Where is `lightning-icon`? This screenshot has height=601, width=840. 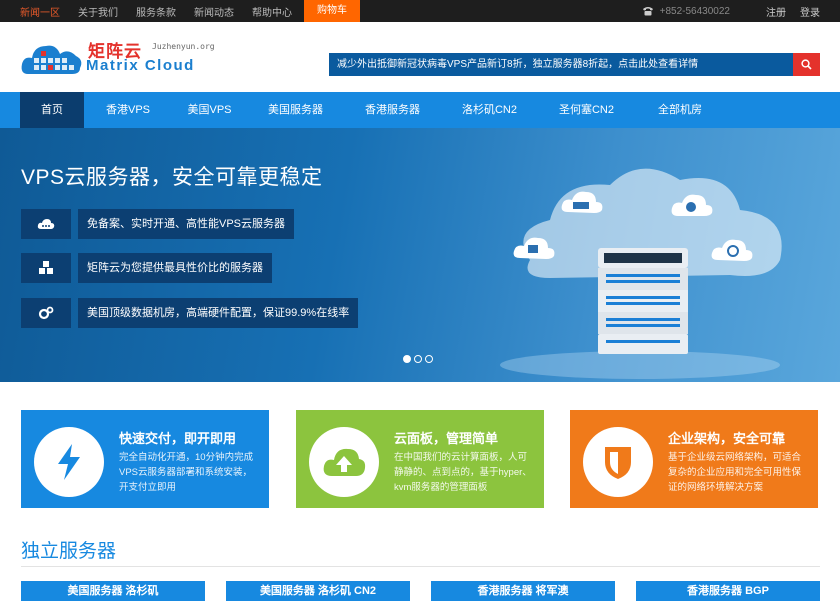
lightning-icon is located at coordinates (69, 462).